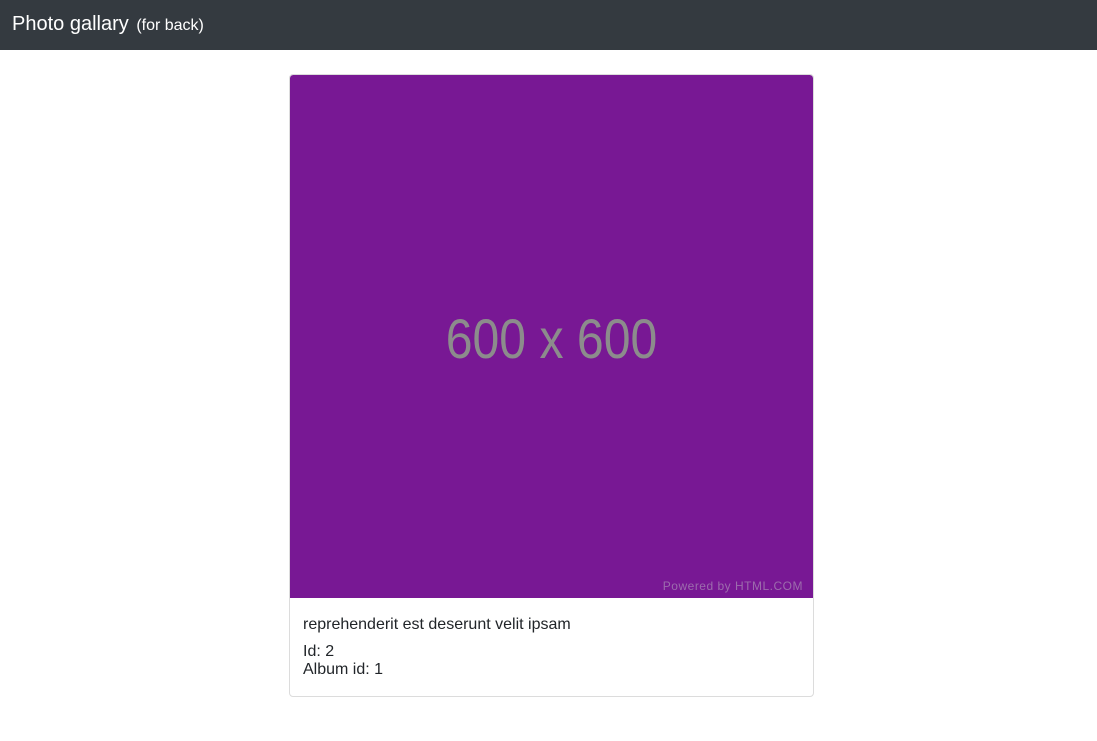 The width and height of the screenshot is (1097, 741). What do you see at coordinates (170, 25) in the screenshot?
I see `brand-subtitle: (for back)` at bounding box center [170, 25].